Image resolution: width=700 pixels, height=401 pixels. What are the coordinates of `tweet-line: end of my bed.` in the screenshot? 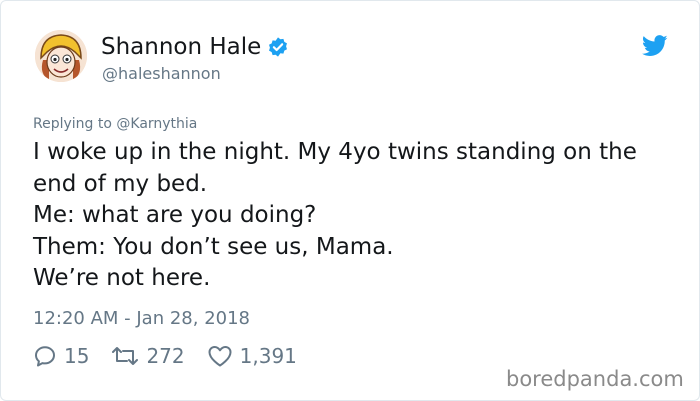 It's located at (120, 183).